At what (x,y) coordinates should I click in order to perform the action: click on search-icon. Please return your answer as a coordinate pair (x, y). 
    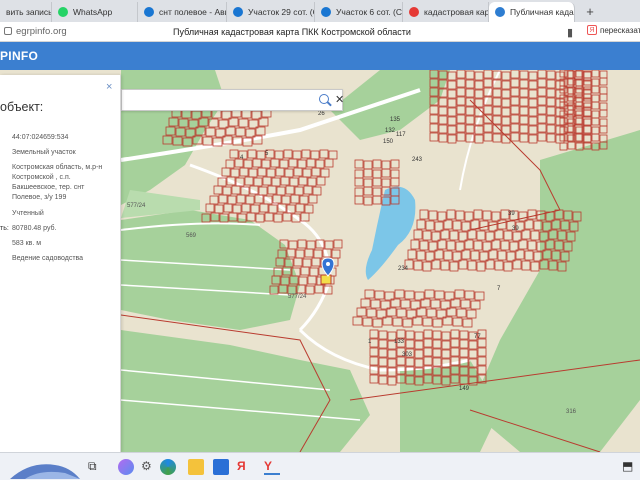
    Looking at the image, I should click on (324, 99).